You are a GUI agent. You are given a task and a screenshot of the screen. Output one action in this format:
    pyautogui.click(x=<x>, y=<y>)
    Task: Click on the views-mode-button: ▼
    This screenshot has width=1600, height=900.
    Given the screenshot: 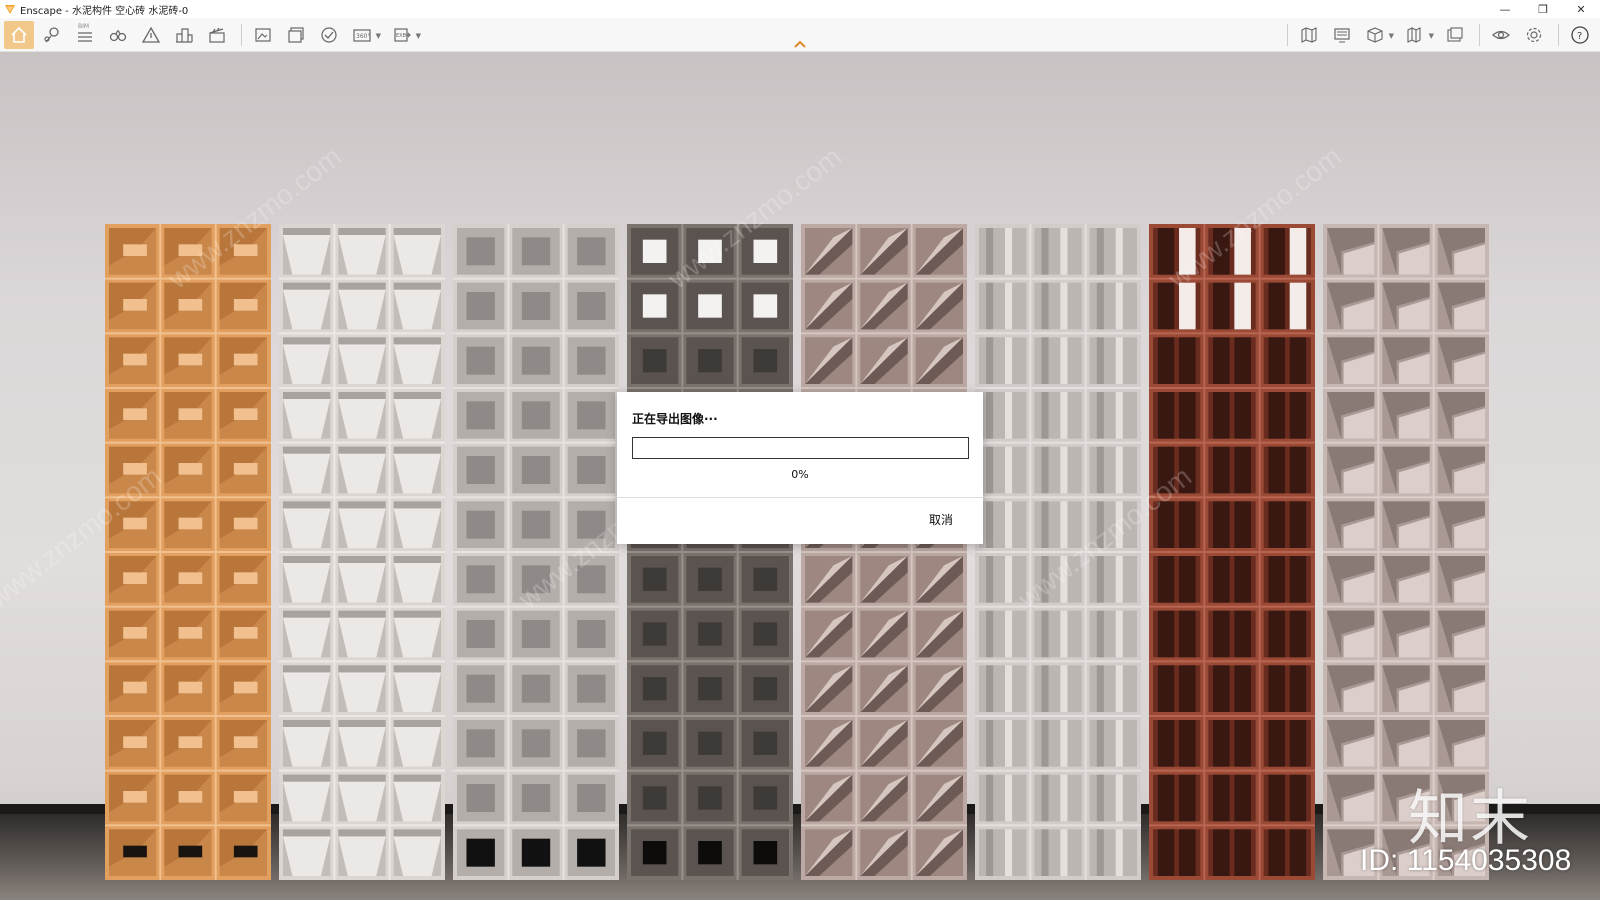 What is the action you would take?
    pyautogui.click(x=1377, y=35)
    